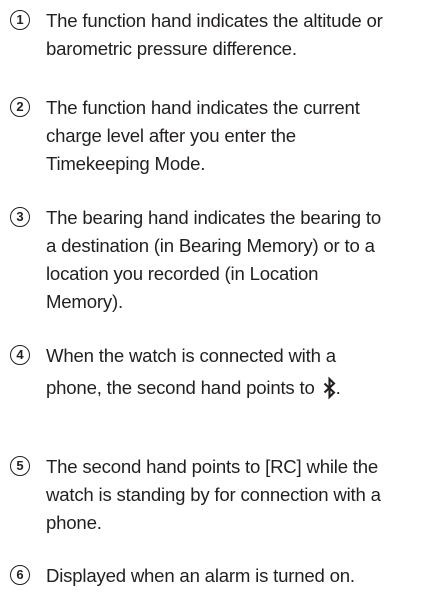 The height and width of the screenshot is (595, 432). Describe the element at coordinates (338, 387) in the screenshot. I see `item-4-trailing-period: .` at that location.